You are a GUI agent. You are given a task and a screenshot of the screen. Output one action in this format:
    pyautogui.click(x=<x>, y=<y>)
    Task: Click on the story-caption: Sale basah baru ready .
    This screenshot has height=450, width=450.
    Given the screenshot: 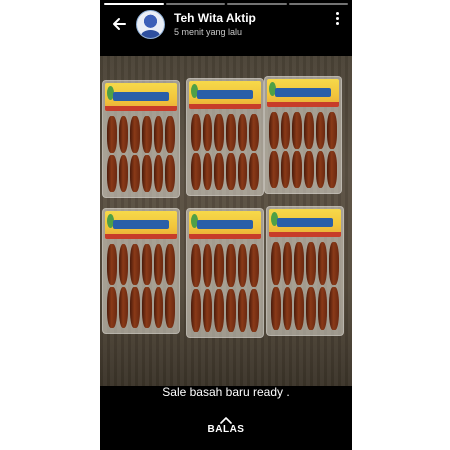 What is the action you would take?
    pyautogui.click(x=226, y=392)
    